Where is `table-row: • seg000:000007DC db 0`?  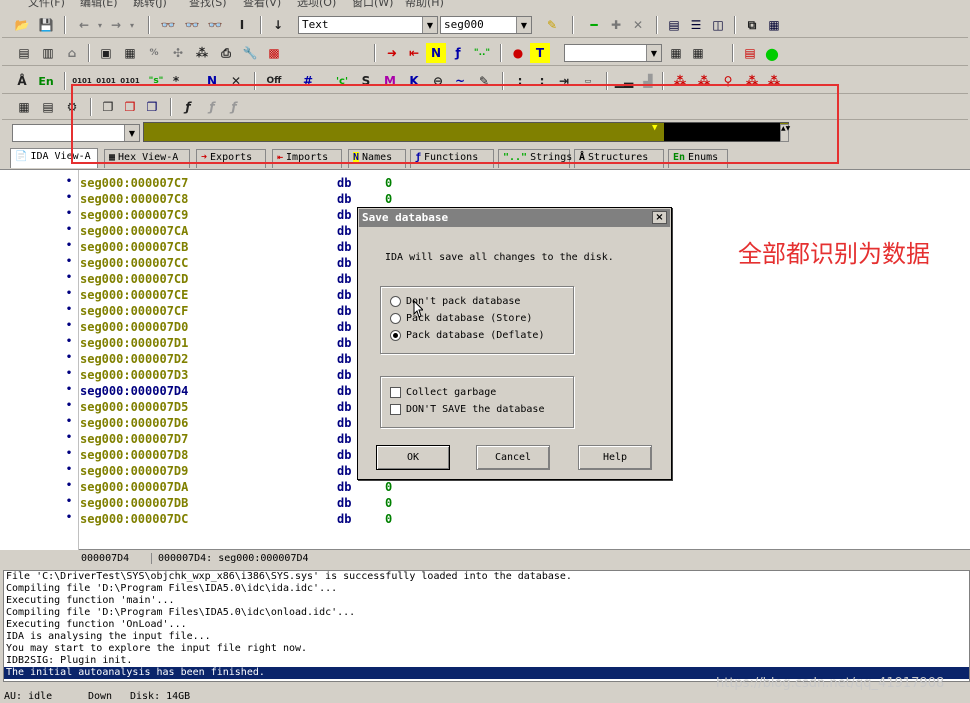
table-row: • seg000:000007DC db 0 is located at coordinates (485, 520).